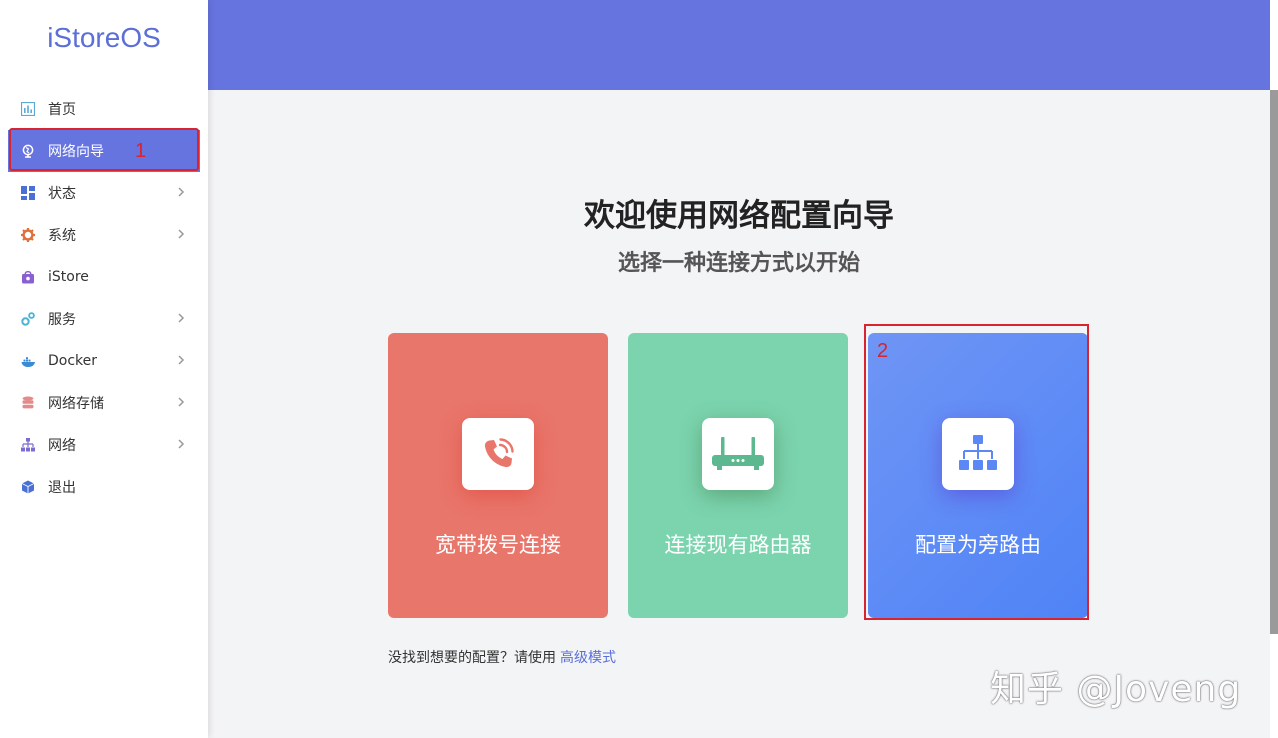 The height and width of the screenshot is (738, 1278). Describe the element at coordinates (498, 545) in the screenshot. I see `card-label: 宽带拨号连接` at that location.